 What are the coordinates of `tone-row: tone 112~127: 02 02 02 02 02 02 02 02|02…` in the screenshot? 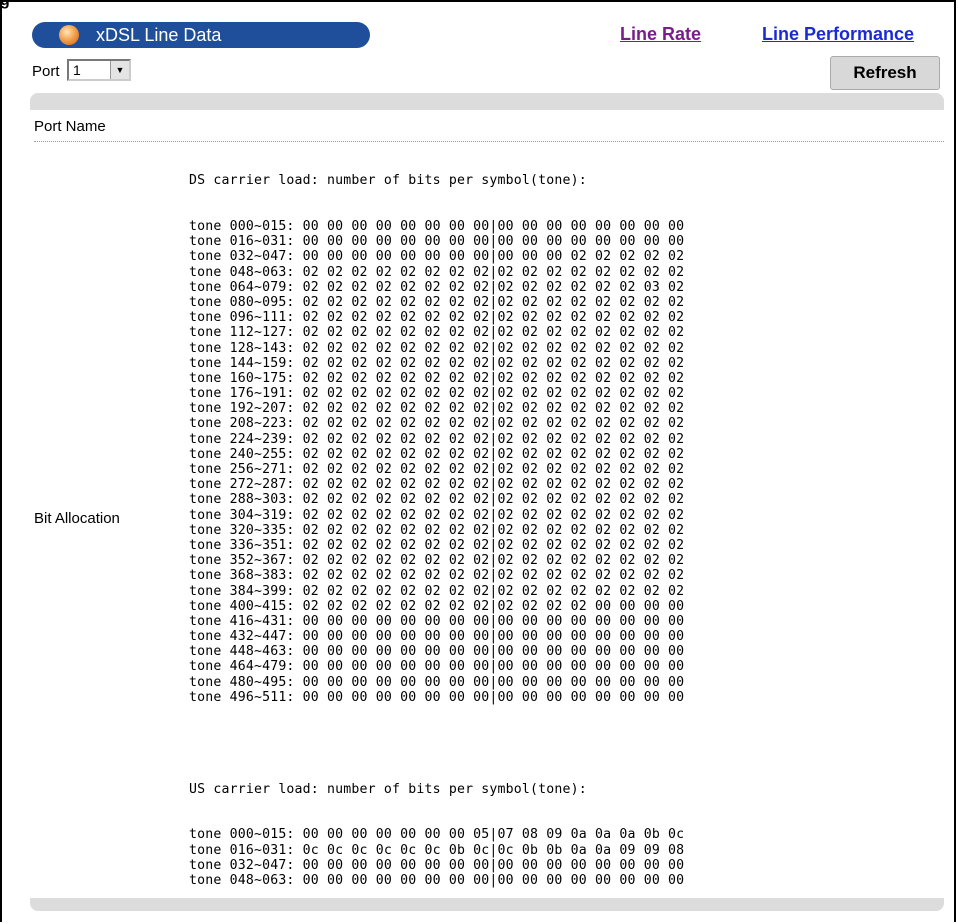 It's located at (437, 333).